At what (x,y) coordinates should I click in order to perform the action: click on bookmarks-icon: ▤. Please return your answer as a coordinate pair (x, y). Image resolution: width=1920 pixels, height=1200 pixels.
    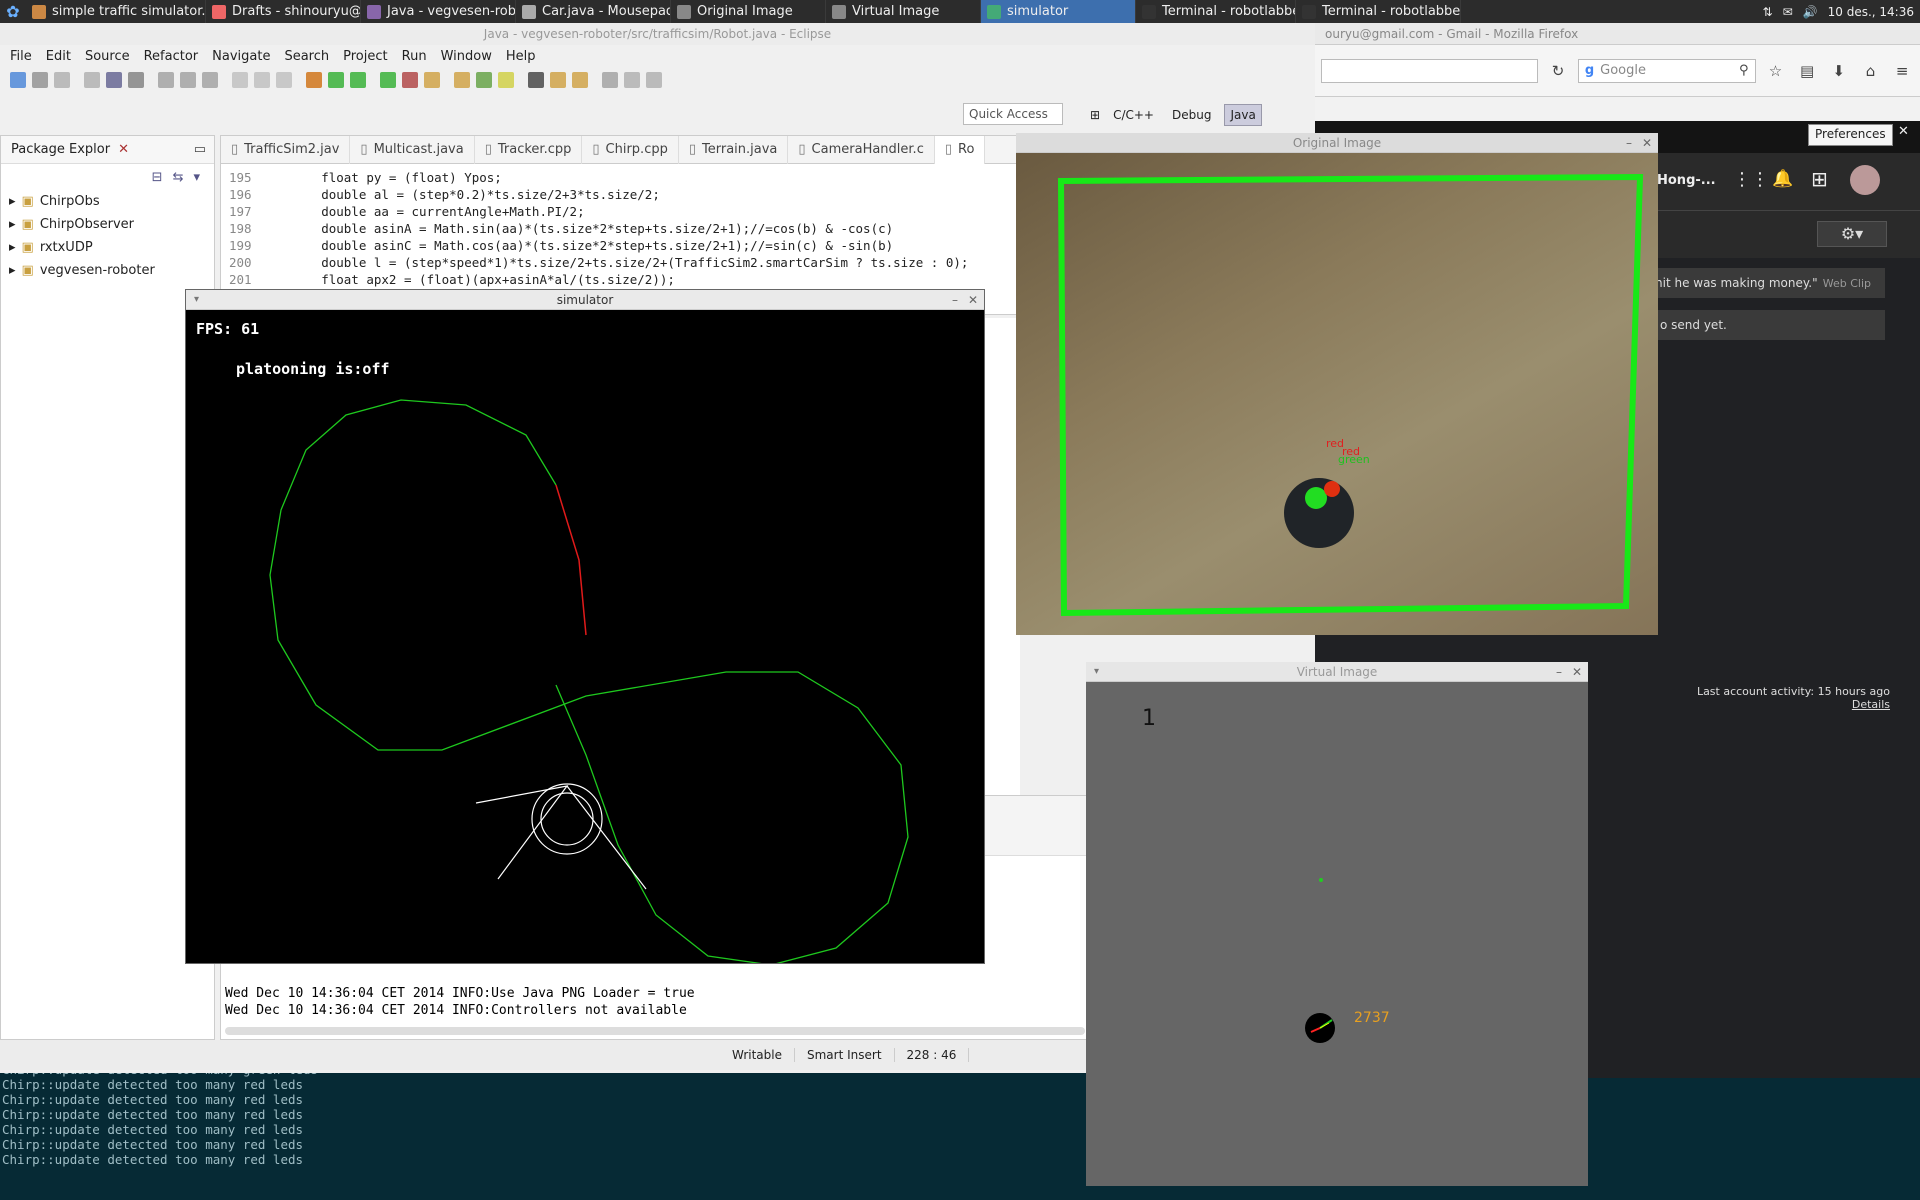
    Looking at the image, I should click on (1807, 71).